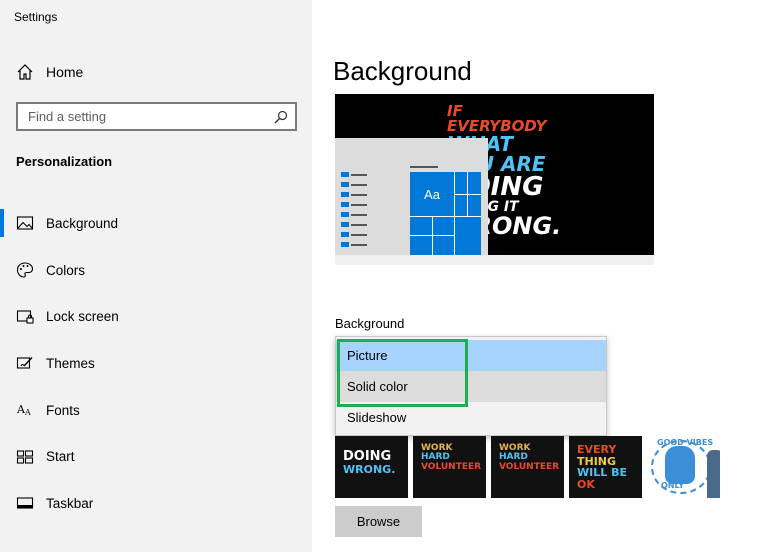 The image size is (779, 552). What do you see at coordinates (156, 316) in the screenshot?
I see `sidebar-item-lock-screen: Lock screen` at bounding box center [156, 316].